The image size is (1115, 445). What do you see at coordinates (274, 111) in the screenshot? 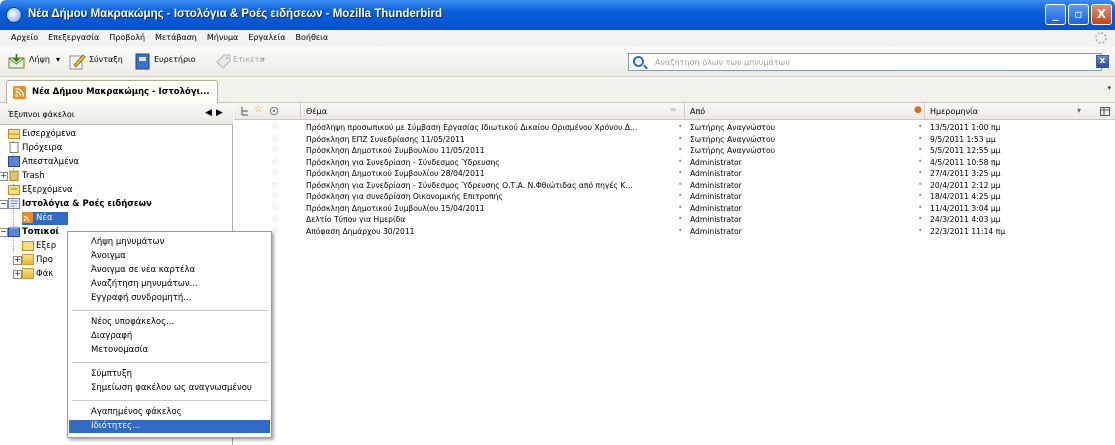
I see `attachment-column-icon` at bounding box center [274, 111].